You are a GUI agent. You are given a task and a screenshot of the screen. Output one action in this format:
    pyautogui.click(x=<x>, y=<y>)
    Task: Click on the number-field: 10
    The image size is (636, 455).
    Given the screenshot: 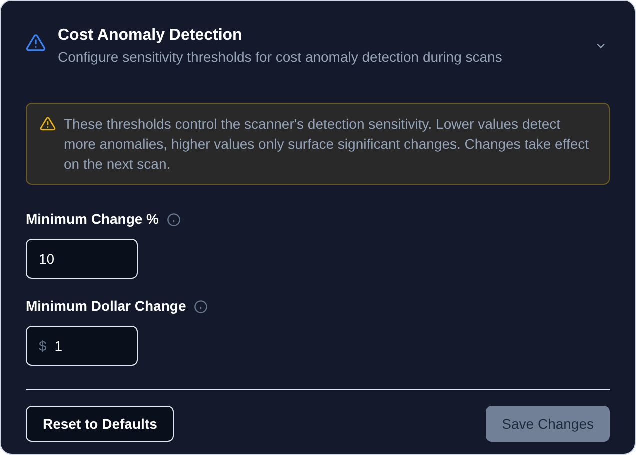 What is the action you would take?
    pyautogui.click(x=82, y=259)
    